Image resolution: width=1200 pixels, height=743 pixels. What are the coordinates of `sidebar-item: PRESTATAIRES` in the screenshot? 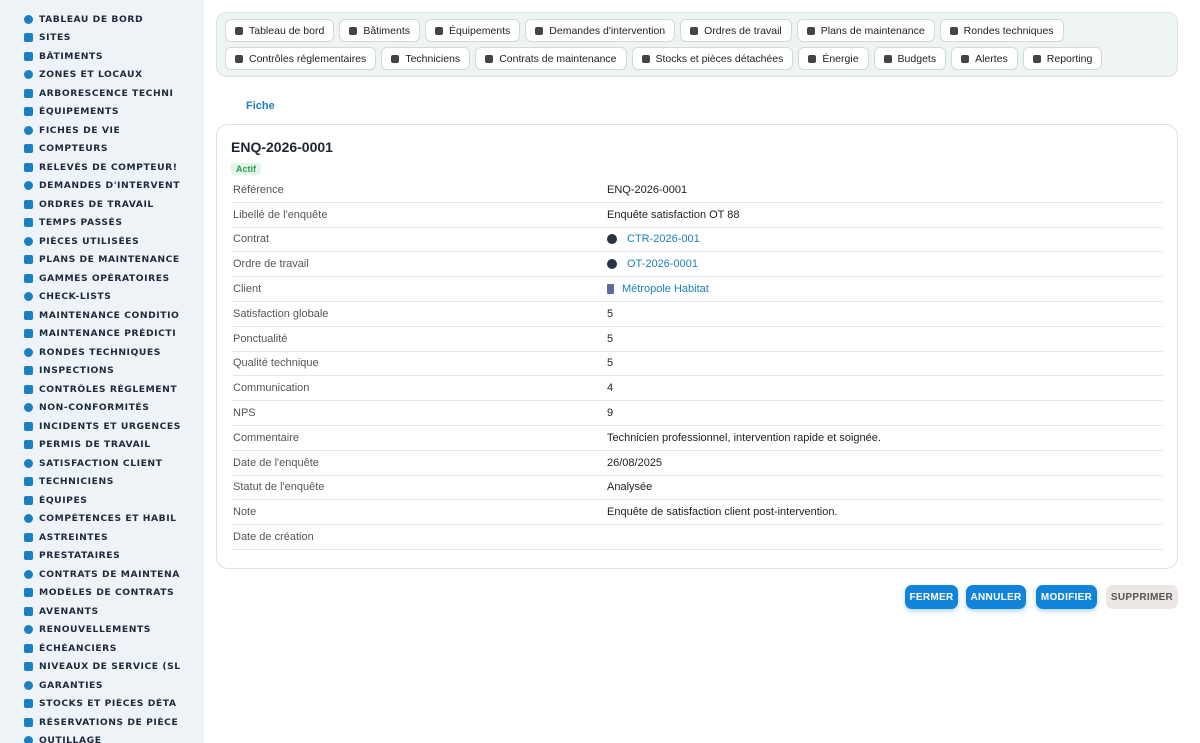 It's located at (102, 556).